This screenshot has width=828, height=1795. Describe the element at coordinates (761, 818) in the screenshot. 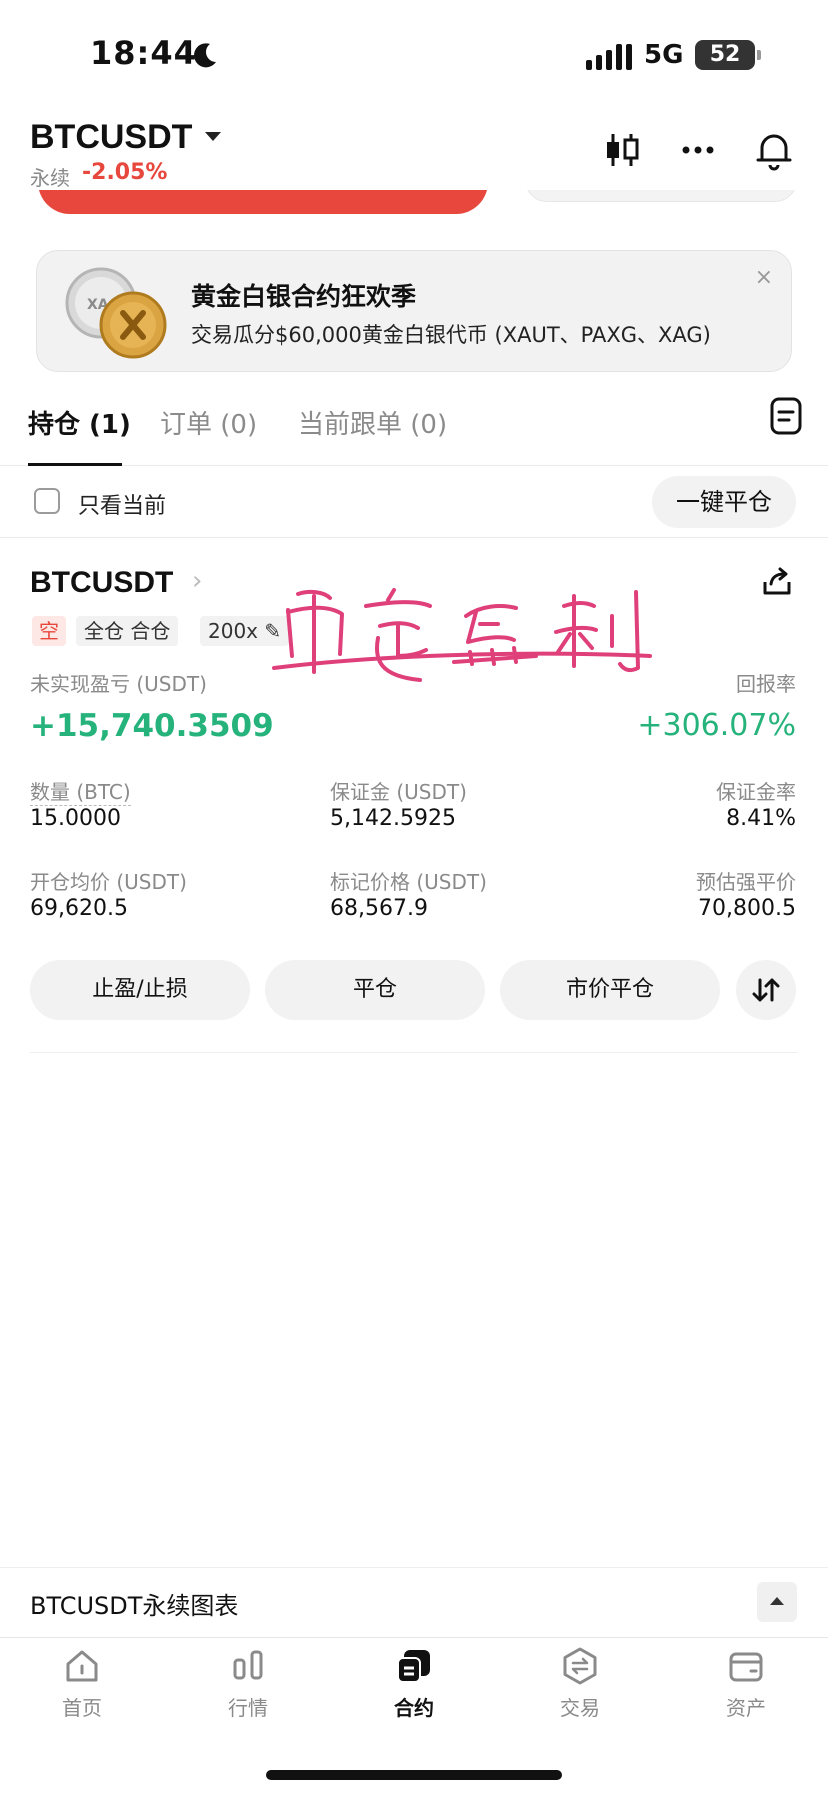

I see `margin-ratio-value: 8.41%` at that location.